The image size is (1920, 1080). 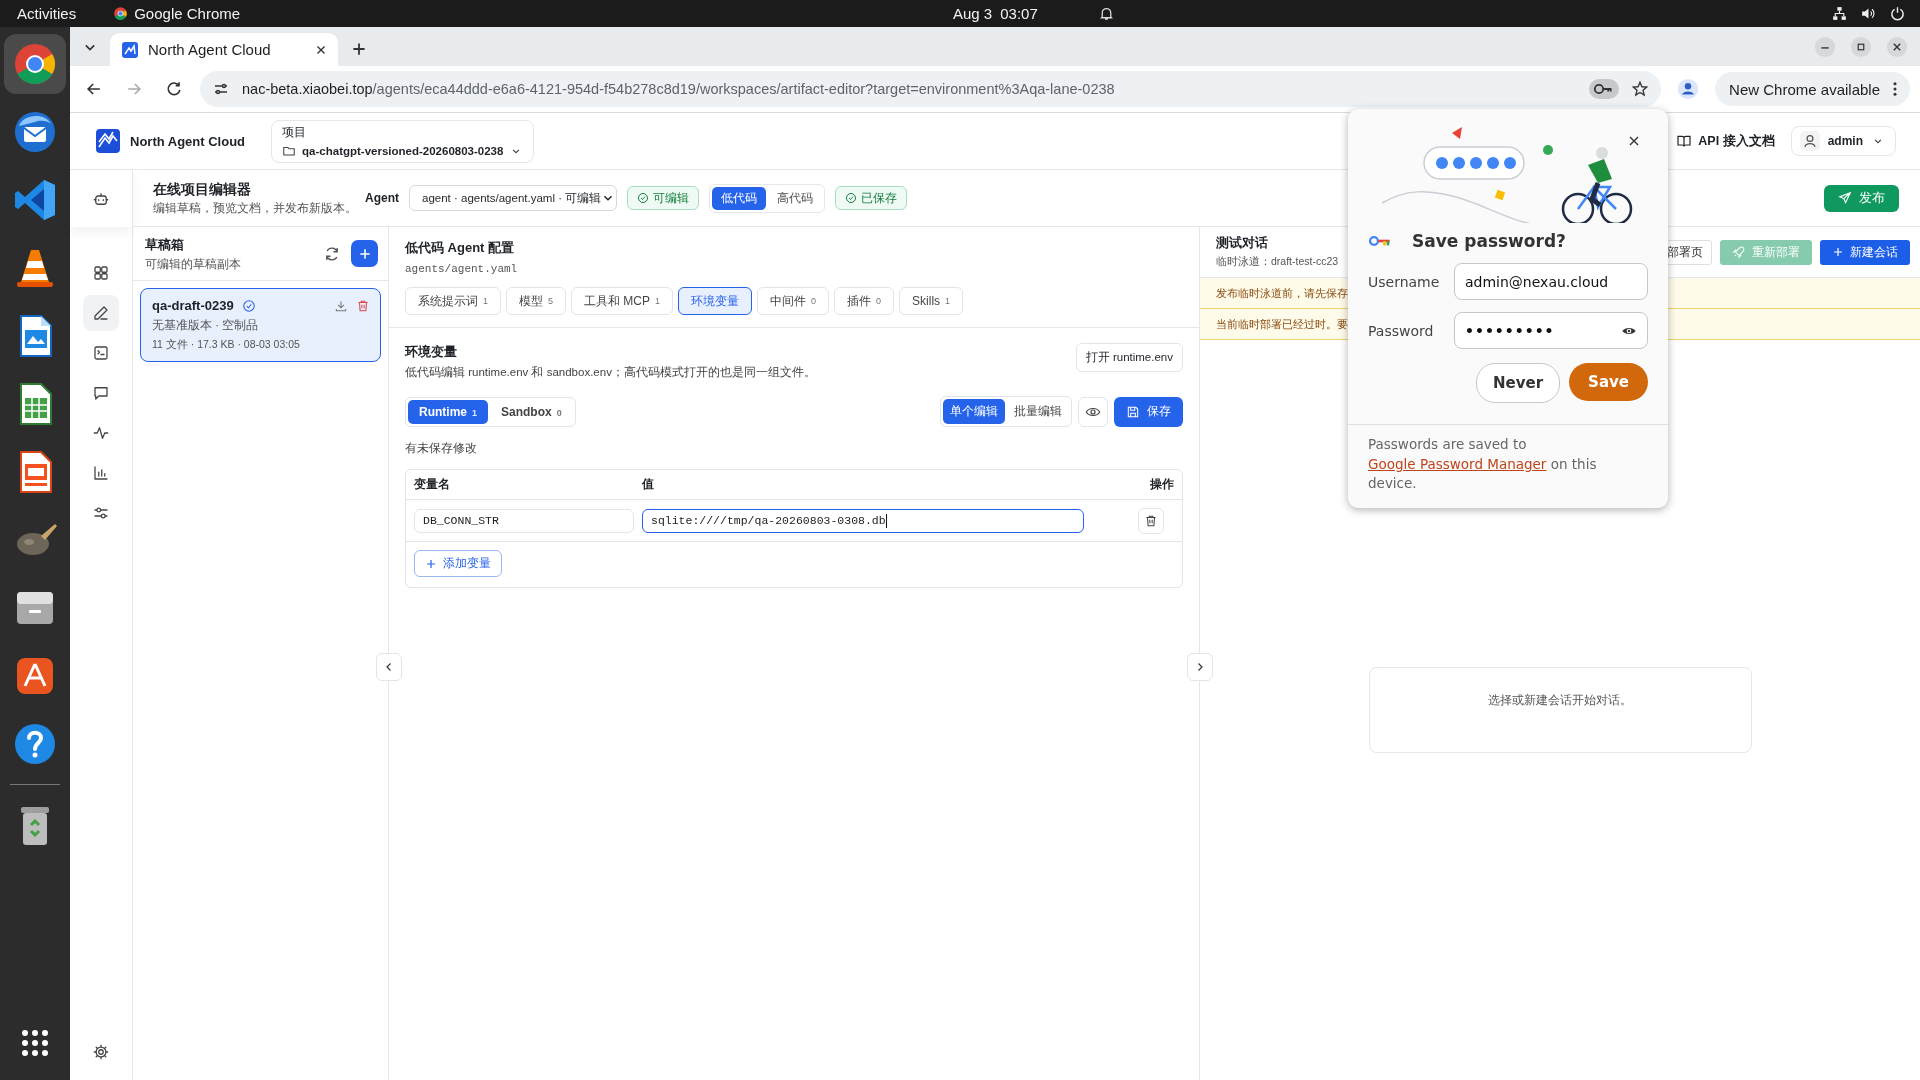 What do you see at coordinates (188, 141) in the screenshot?
I see `brand-name: North Agent Cloud` at bounding box center [188, 141].